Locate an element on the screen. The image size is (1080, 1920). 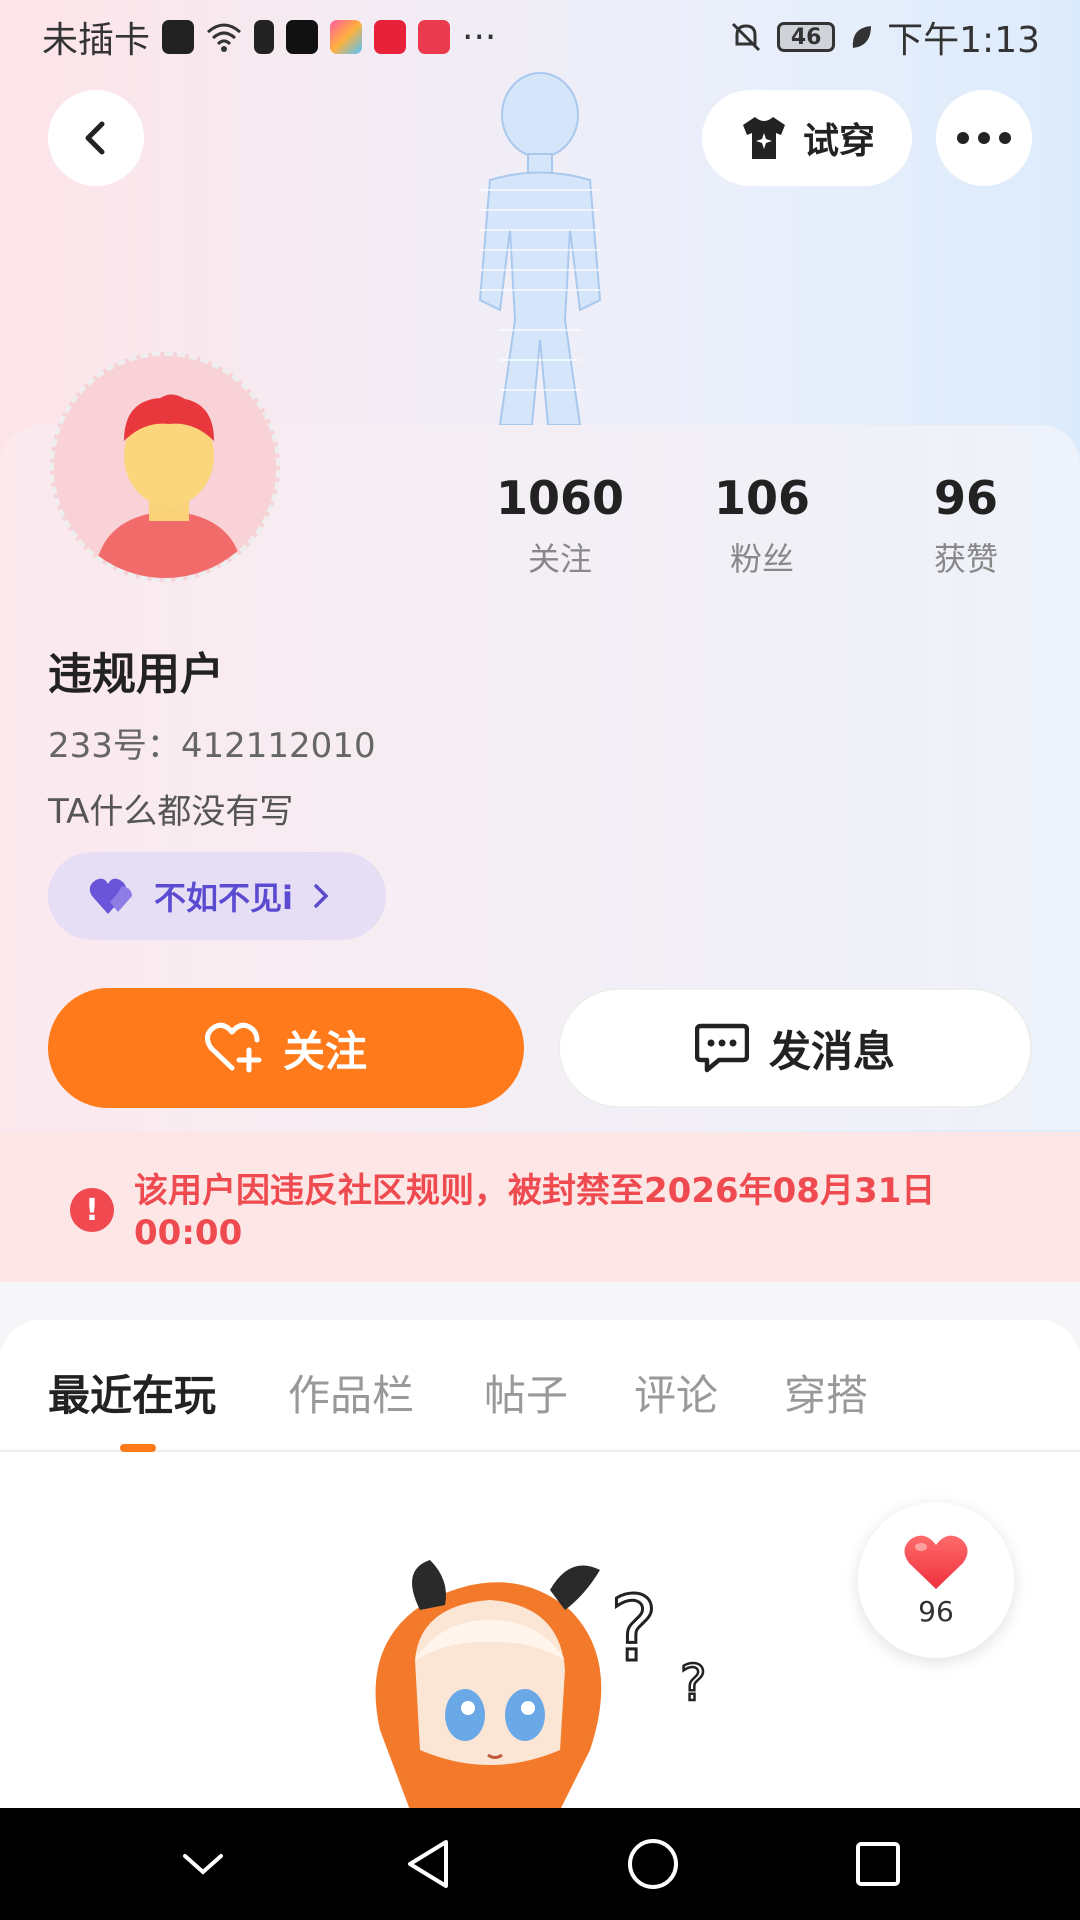
profile-tabs: 最近在玩 作品栏 帖子 评论 穿搭 is located at coordinates (540, 1386).